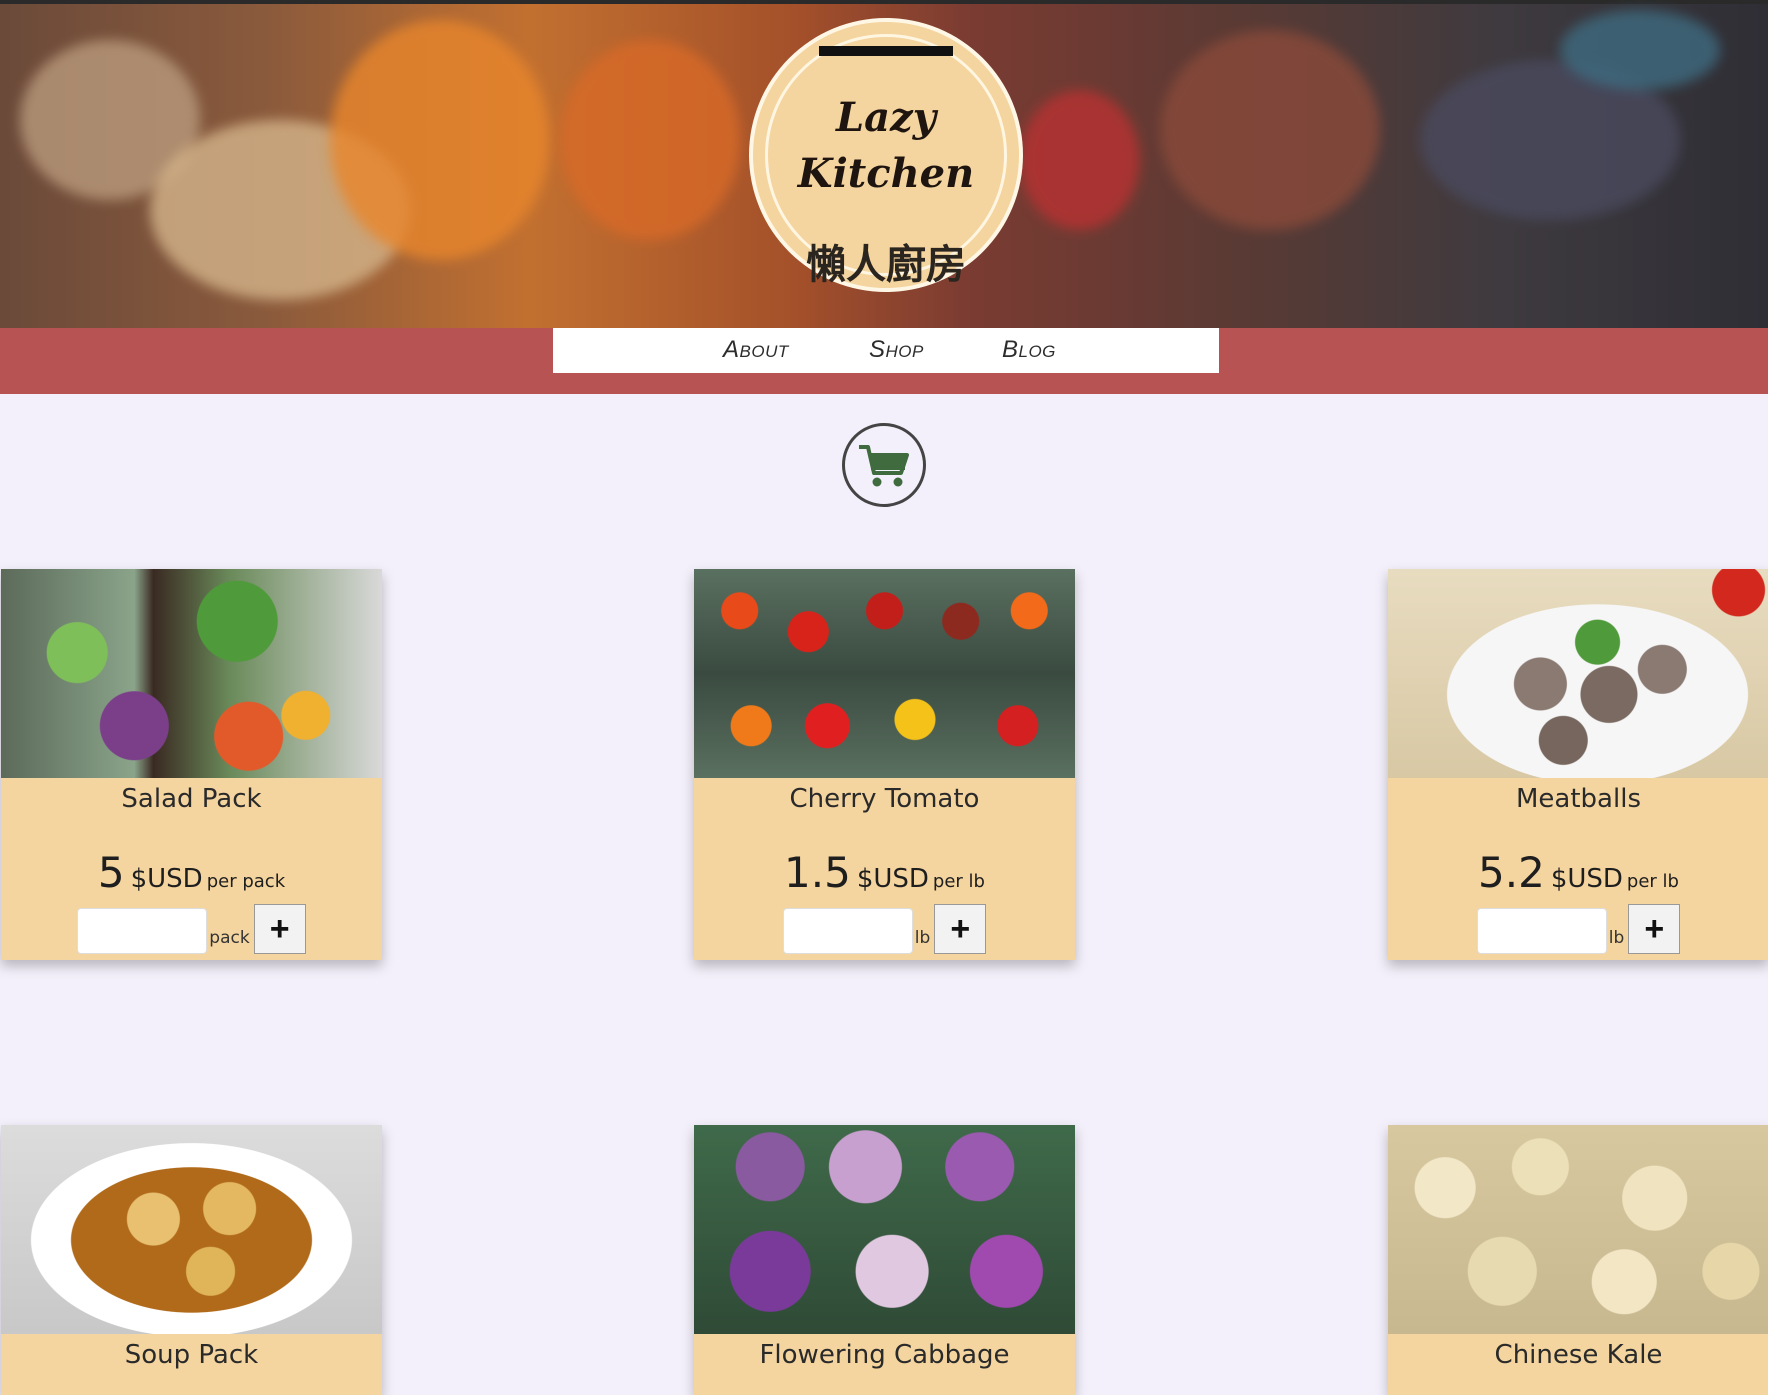 Image resolution: width=1768 pixels, height=1395 pixels. What do you see at coordinates (111, 872) in the screenshot?
I see `price-value: 5` at bounding box center [111, 872].